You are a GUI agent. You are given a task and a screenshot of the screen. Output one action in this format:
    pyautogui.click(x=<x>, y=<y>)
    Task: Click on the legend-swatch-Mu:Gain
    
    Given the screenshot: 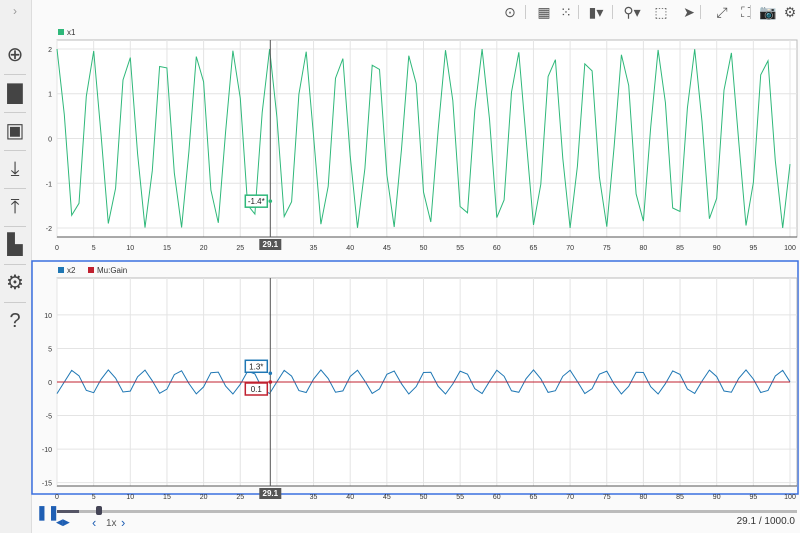 What is the action you would take?
    pyautogui.click(x=91, y=270)
    